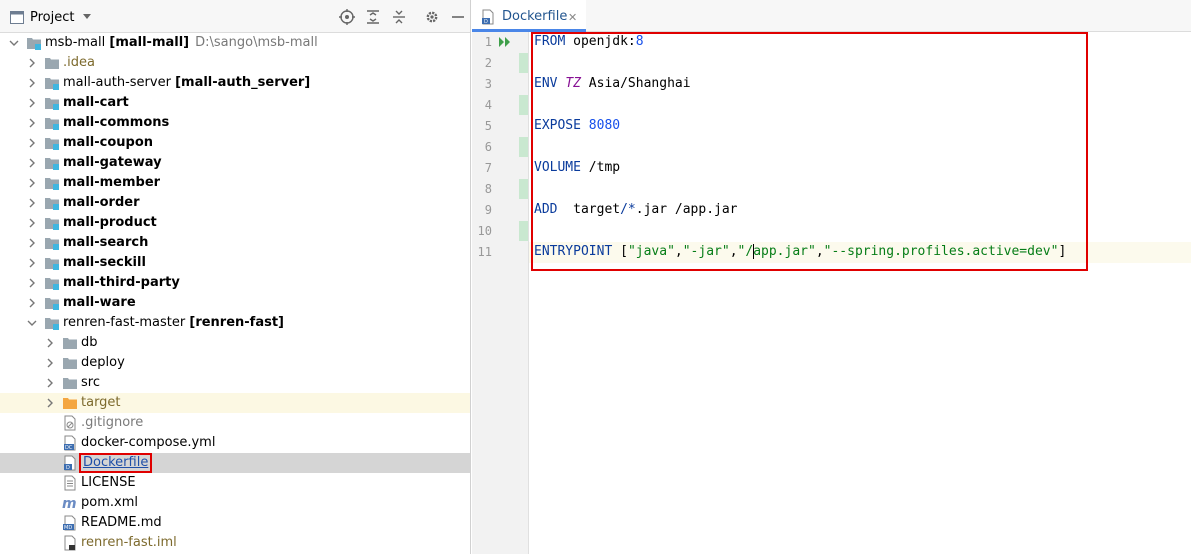  Describe the element at coordinates (112, 182) in the screenshot. I see `tree-label: mall-member` at that location.